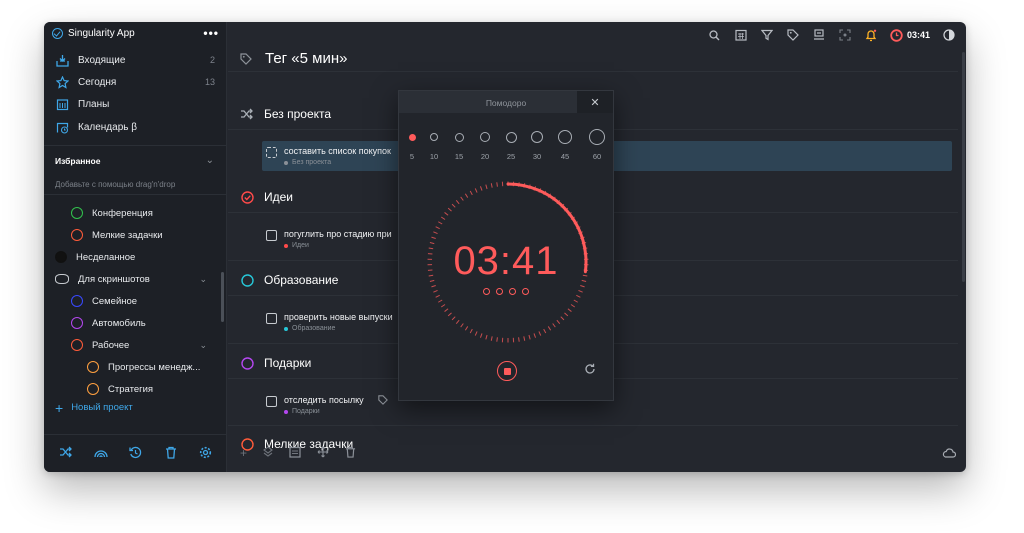  What do you see at coordinates (537, 145) in the screenshot?
I see `pomodoro-preset-30: 30` at bounding box center [537, 145].